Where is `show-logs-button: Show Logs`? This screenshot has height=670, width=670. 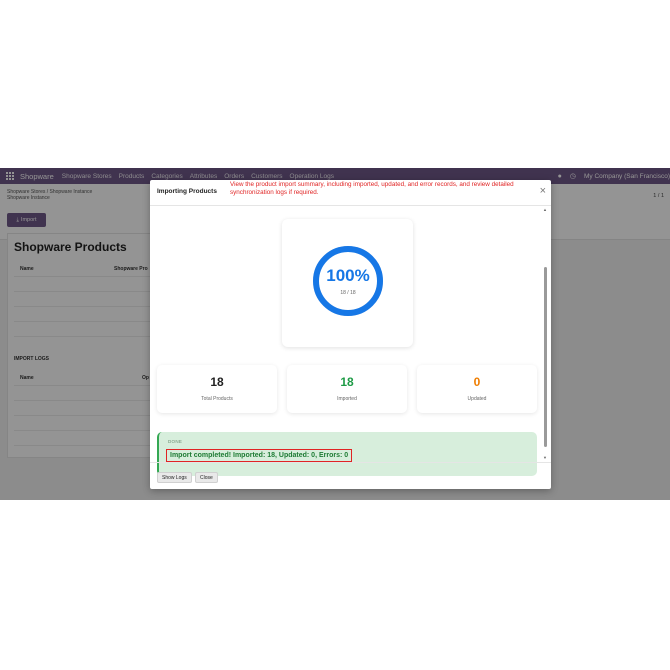
show-logs-button: Show Logs is located at coordinates (174, 477).